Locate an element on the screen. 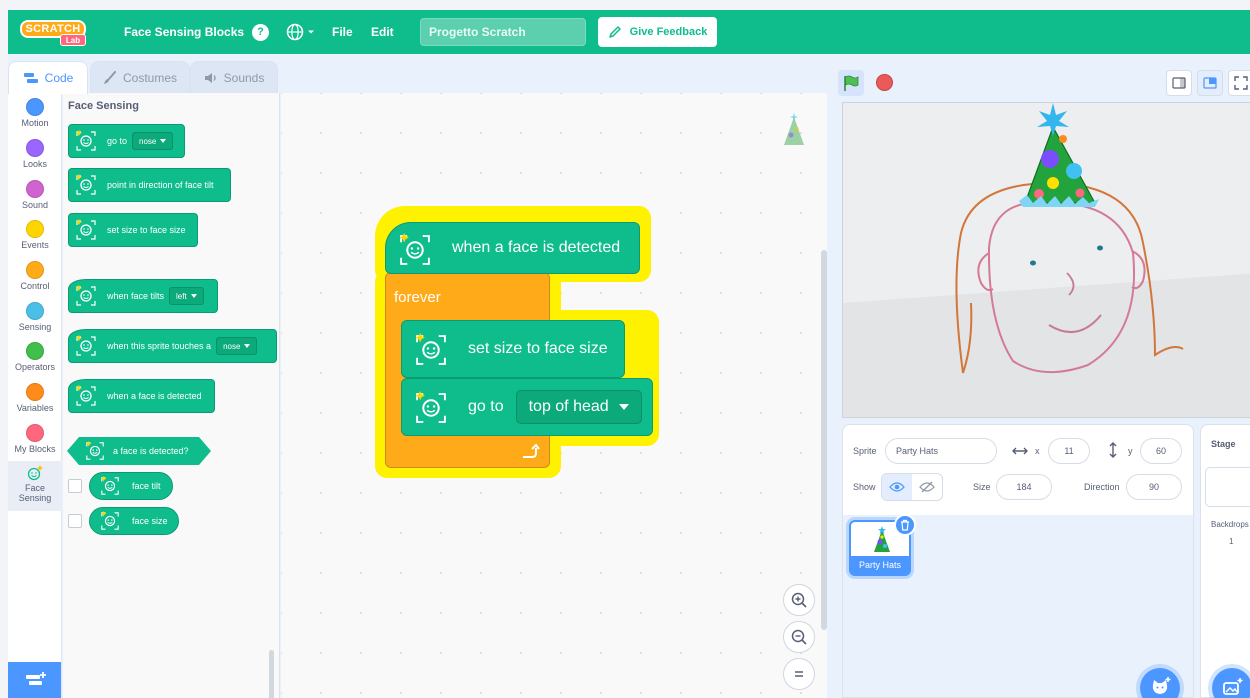 The height and width of the screenshot is (698, 1250). normal-stage-icon is located at coordinates (1210, 83).